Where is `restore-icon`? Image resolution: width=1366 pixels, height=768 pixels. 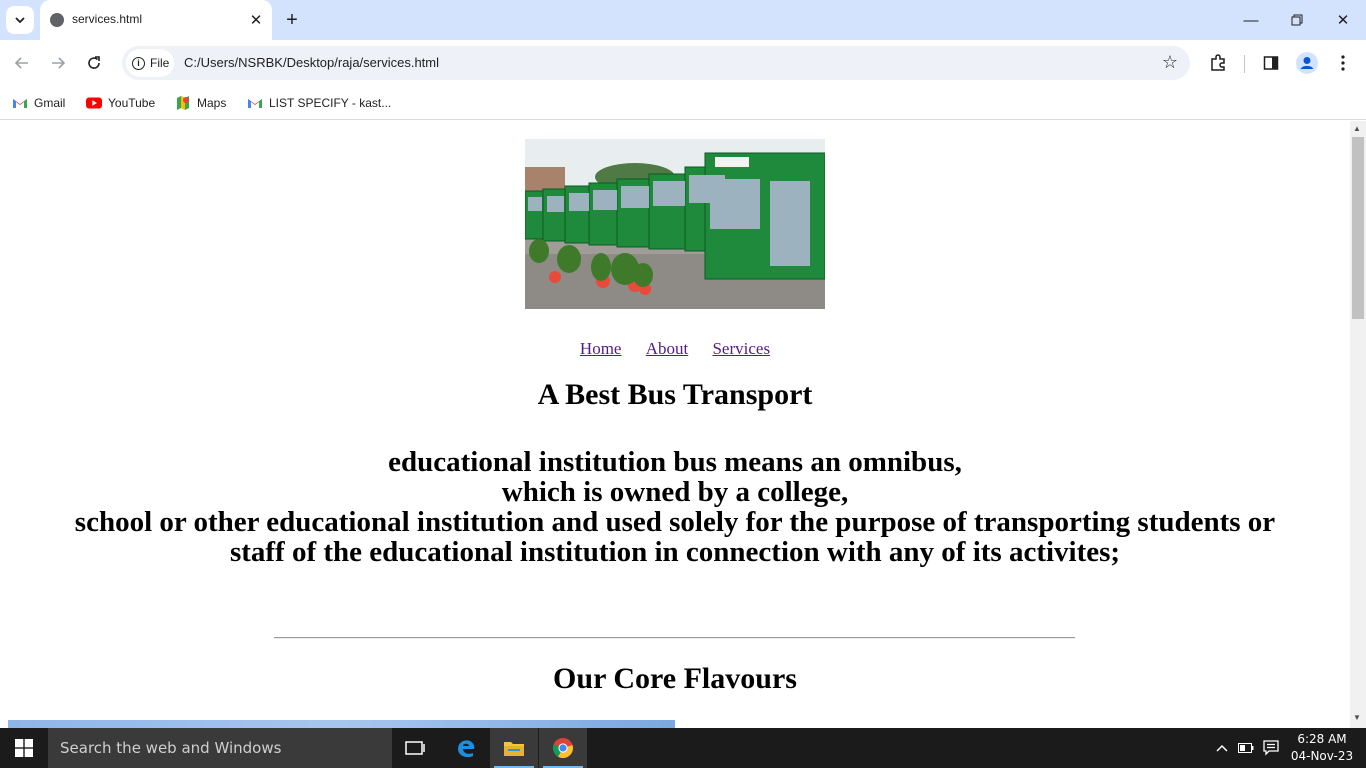 restore-icon is located at coordinates (1297, 20).